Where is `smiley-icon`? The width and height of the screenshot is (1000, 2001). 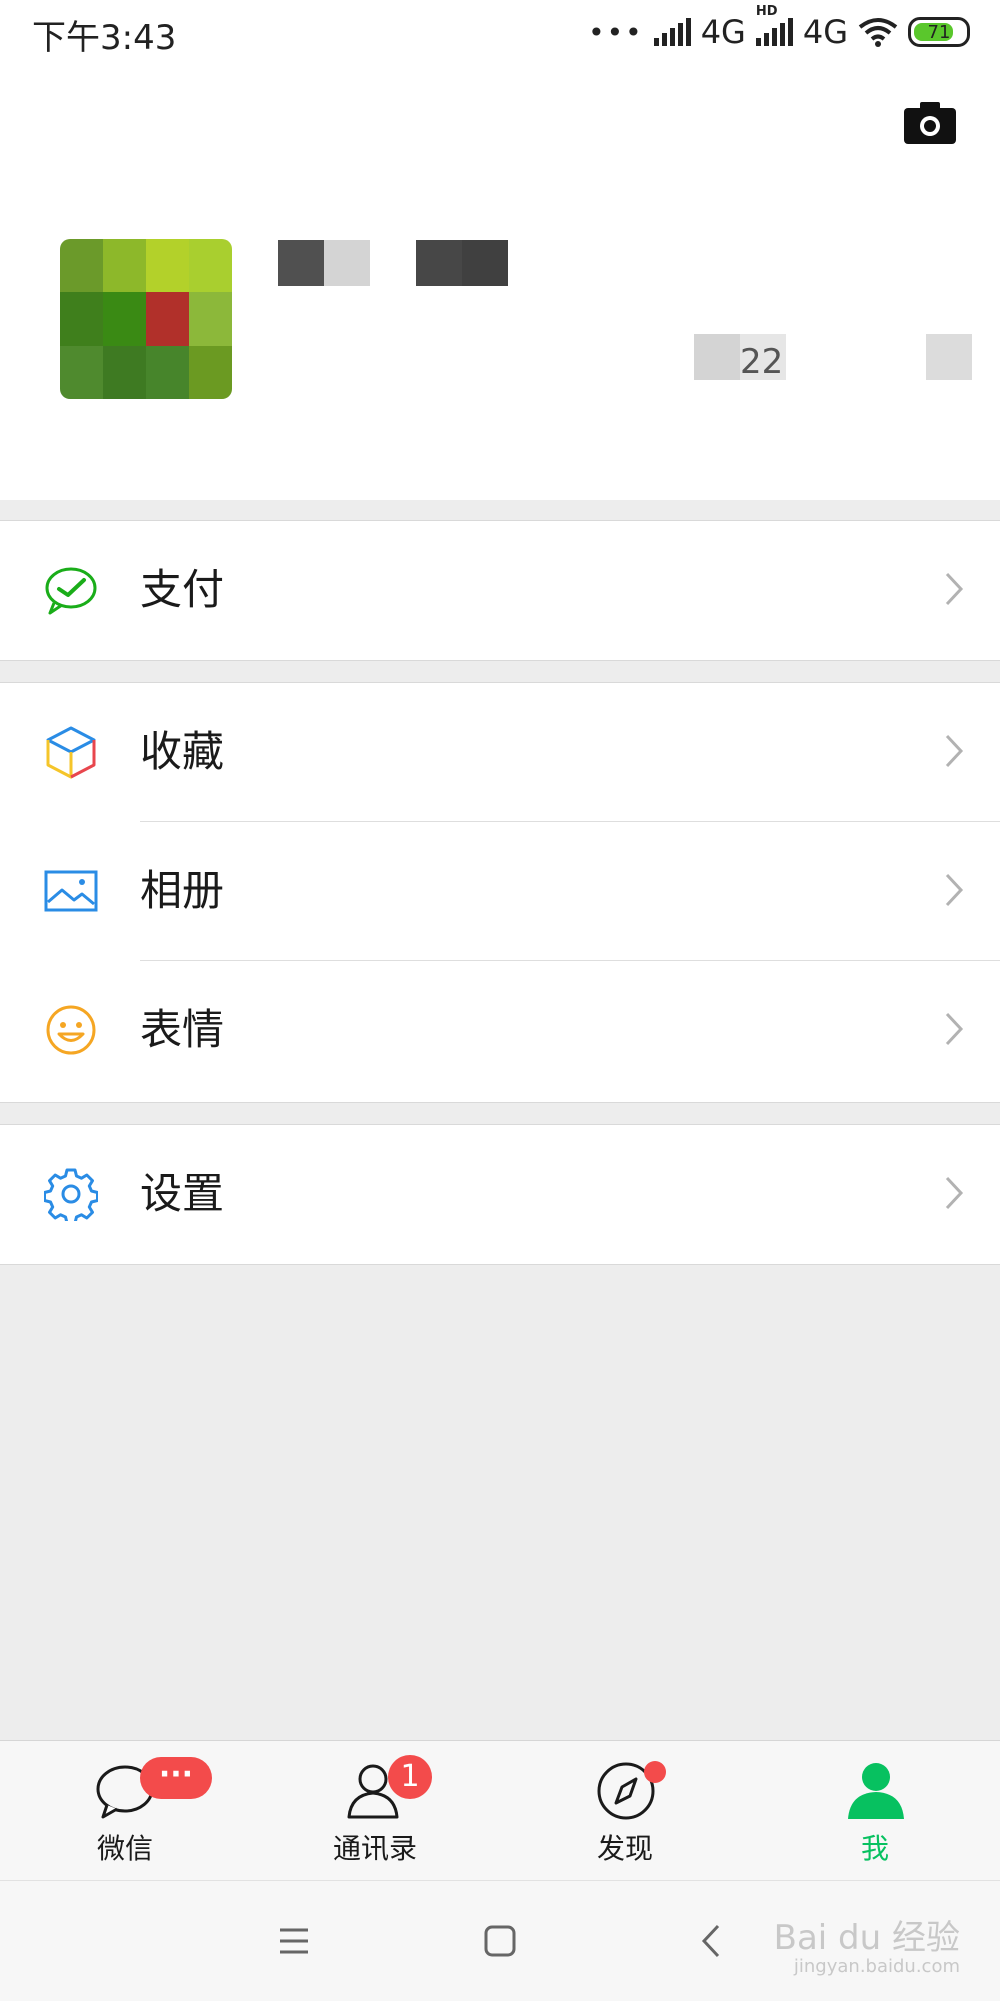 smiley-icon is located at coordinates (71, 1030).